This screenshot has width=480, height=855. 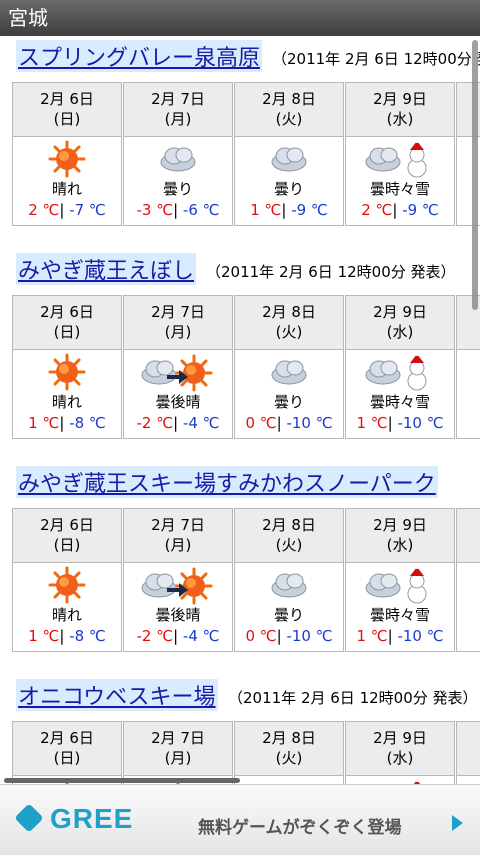 What do you see at coordinates (376, 59) in the screenshot?
I see `updated-time: （2011年 2月 6日 12時00分 発表）` at bounding box center [376, 59].